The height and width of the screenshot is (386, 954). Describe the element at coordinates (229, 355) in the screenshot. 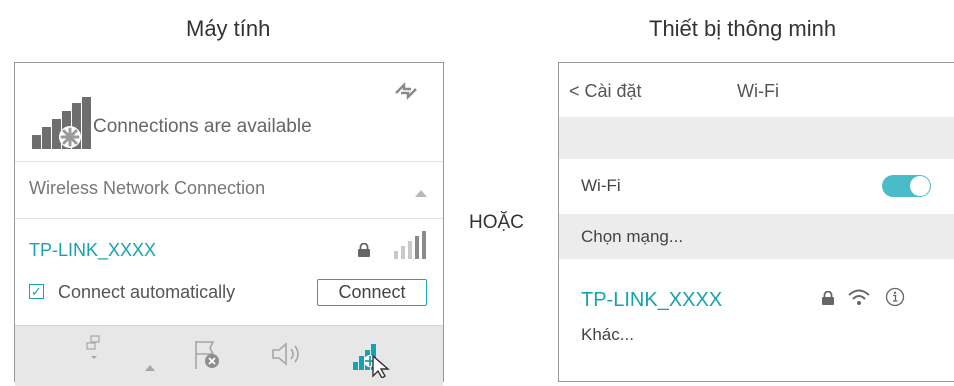

I see `taskbar` at that location.